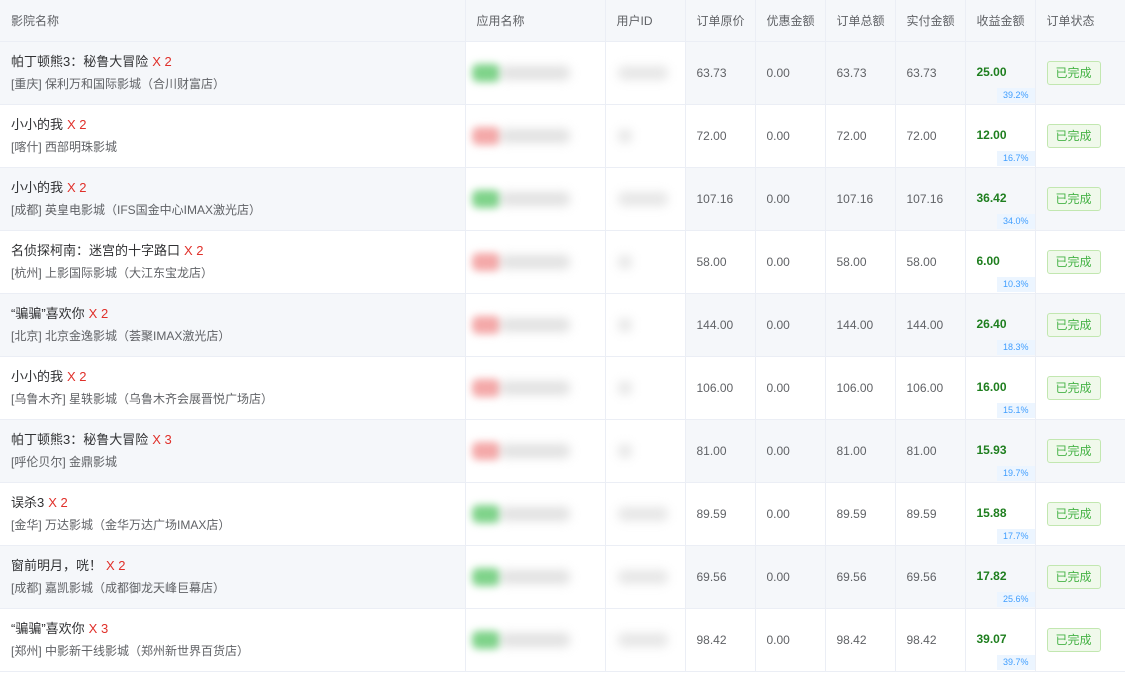 This screenshot has height=676, width=1125. I want to click on profit-rate: 39.2%, so click(1015, 95).